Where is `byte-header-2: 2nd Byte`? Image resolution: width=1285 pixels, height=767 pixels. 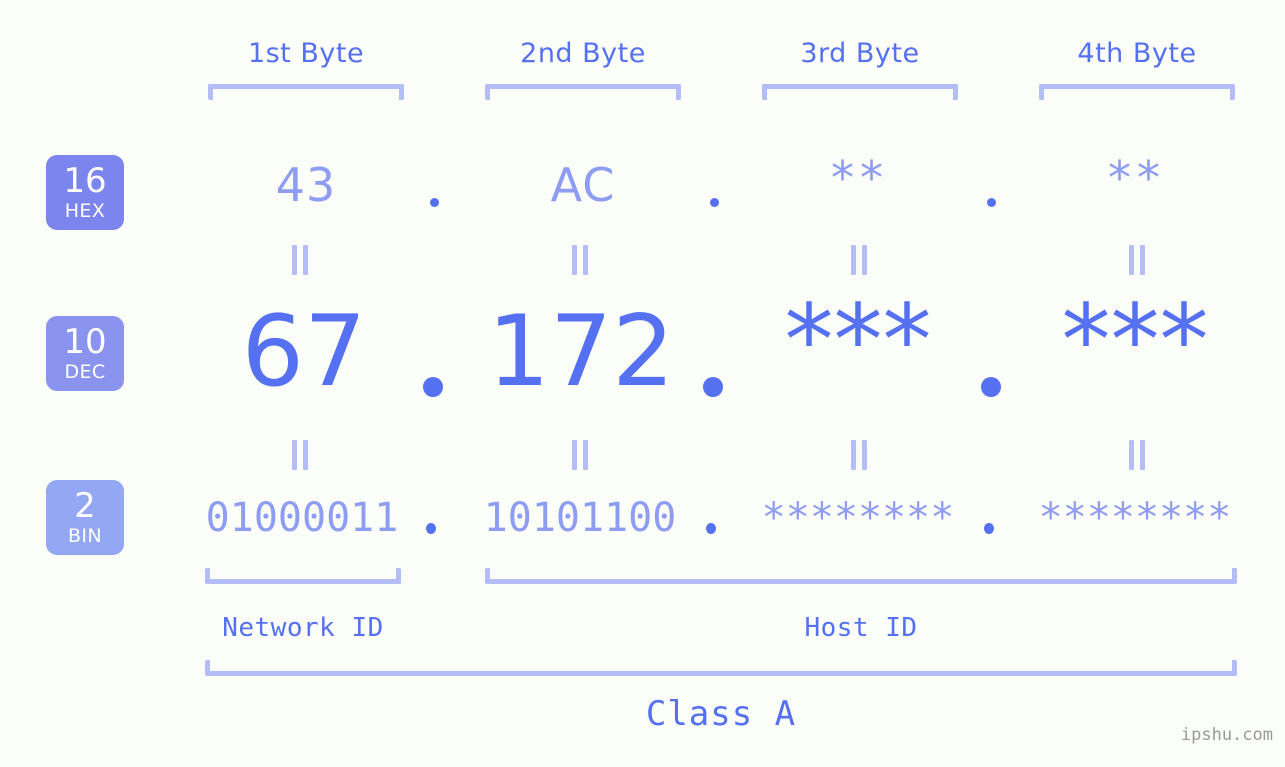
byte-header-2: 2nd Byte is located at coordinates (583, 53).